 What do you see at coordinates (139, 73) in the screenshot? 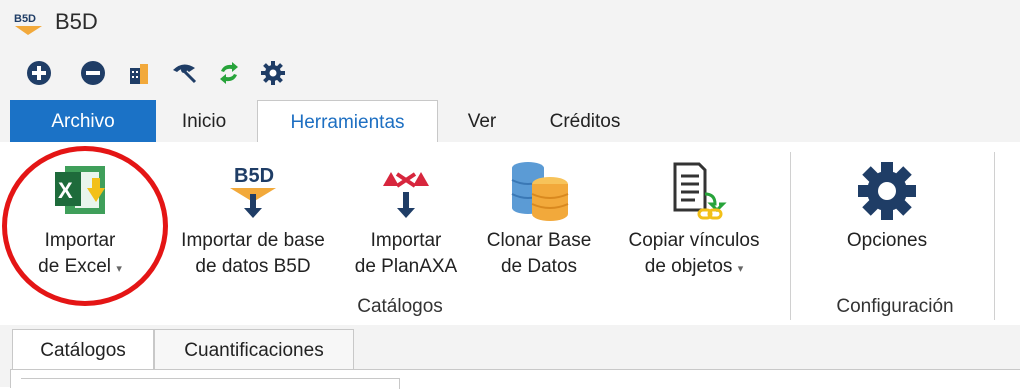
I see `building-icon` at bounding box center [139, 73].